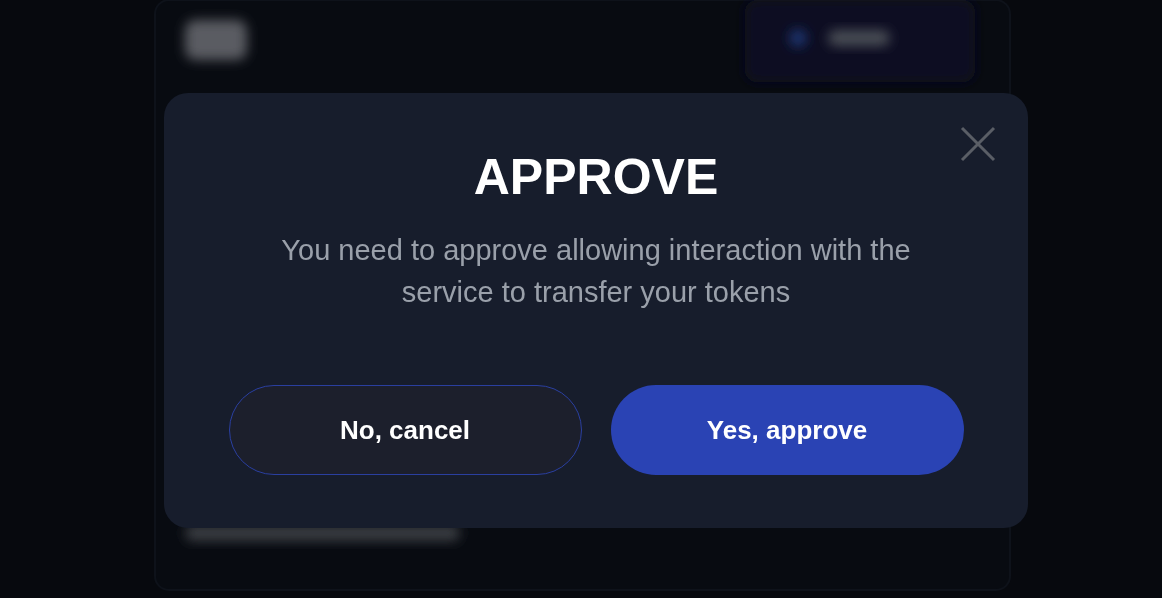  What do you see at coordinates (216, 40) in the screenshot?
I see `blurred-number` at bounding box center [216, 40].